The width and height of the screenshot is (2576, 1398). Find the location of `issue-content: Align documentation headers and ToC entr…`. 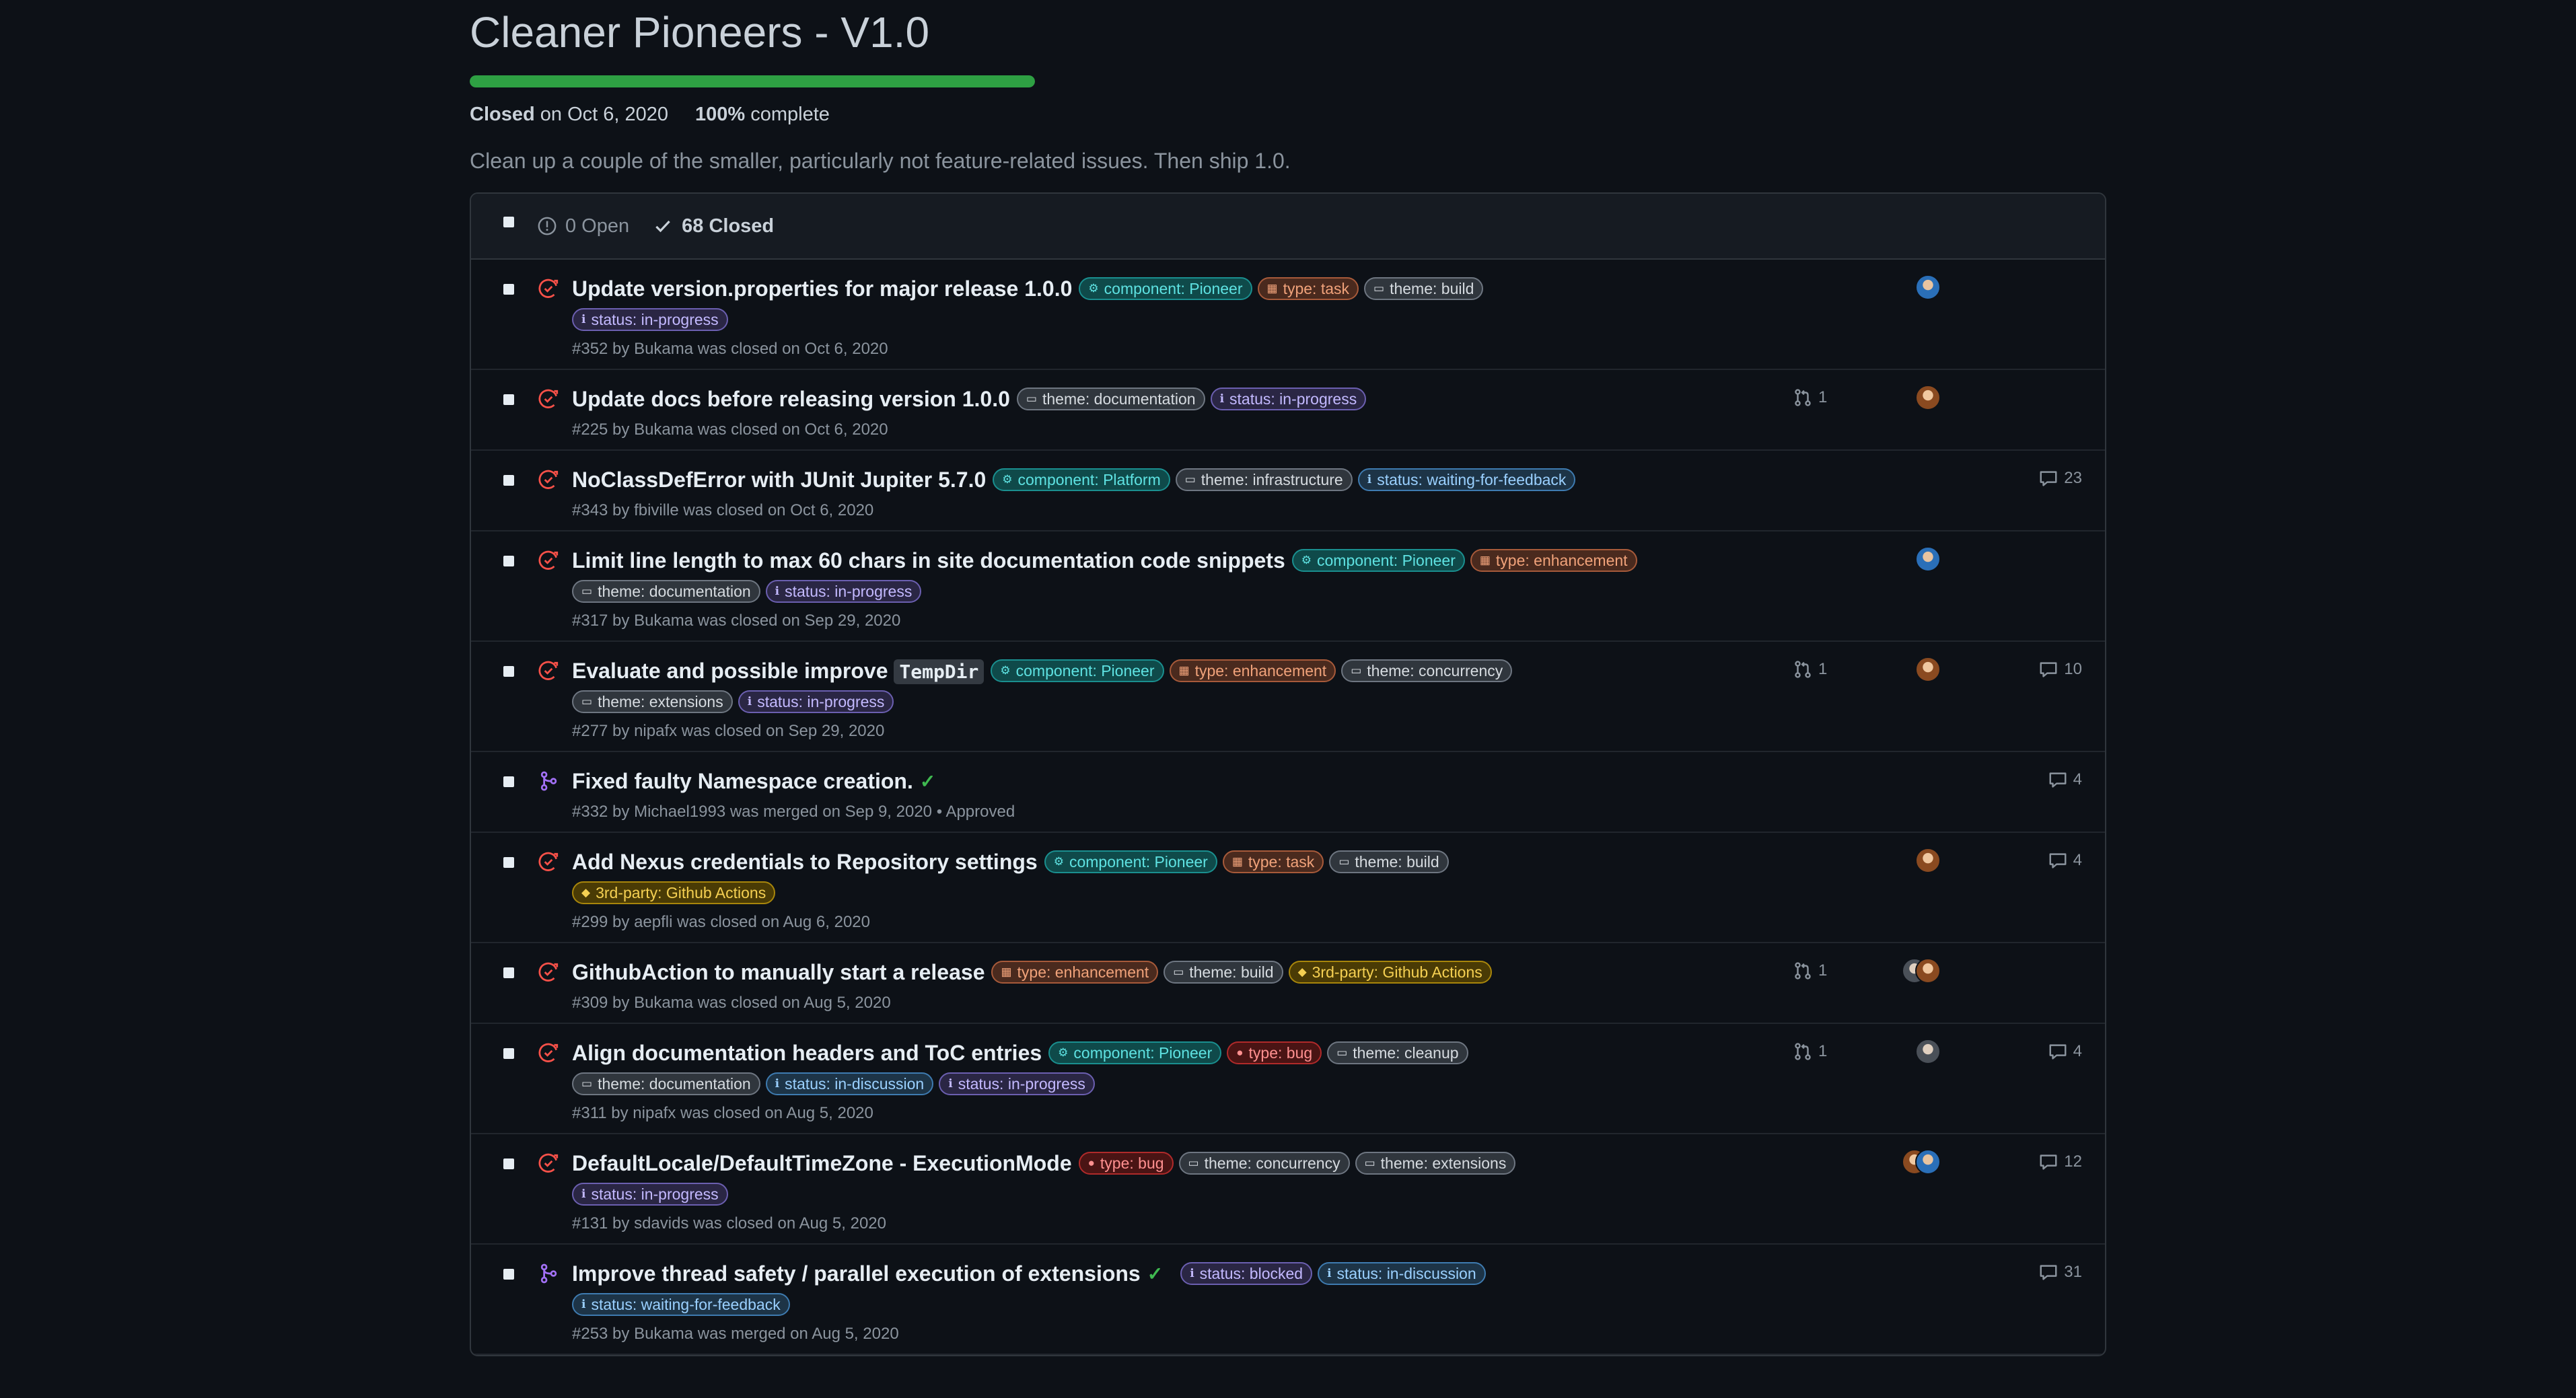

issue-content: Align documentation headers and ToC entr… is located at coordinates (1338, 1078).